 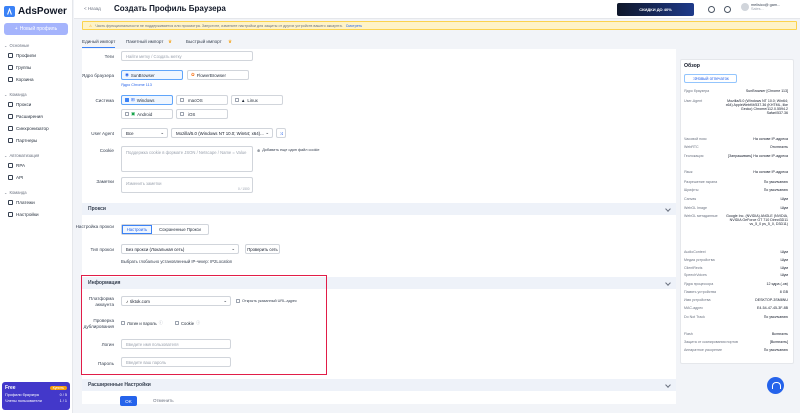 I want to click on sidebar-item-extensions: Расширения, so click(x=25, y=116).